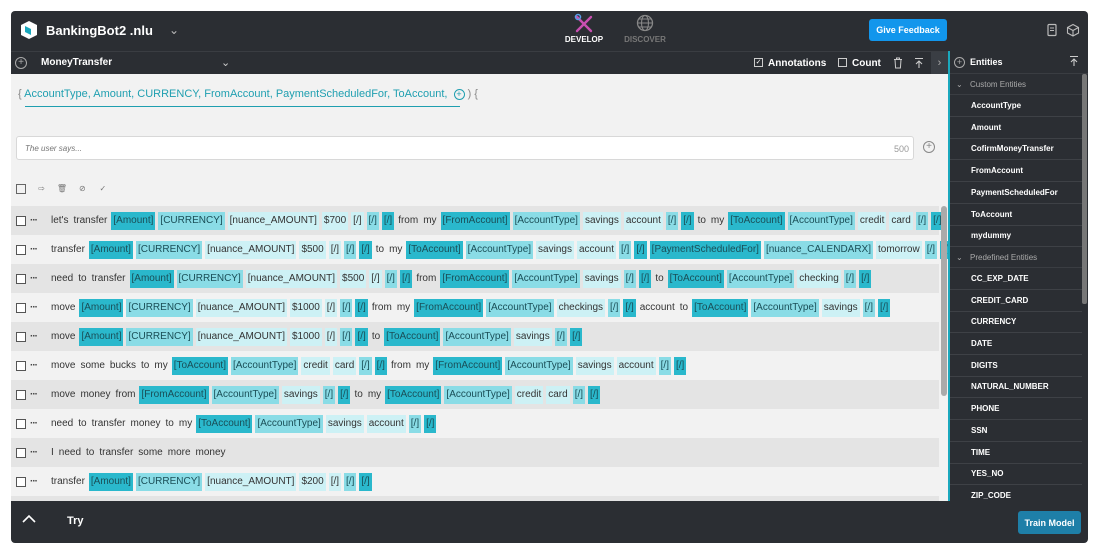 The image size is (1099, 554). I want to click on entity-item: CC_EXP_DATE, so click(1016, 279).